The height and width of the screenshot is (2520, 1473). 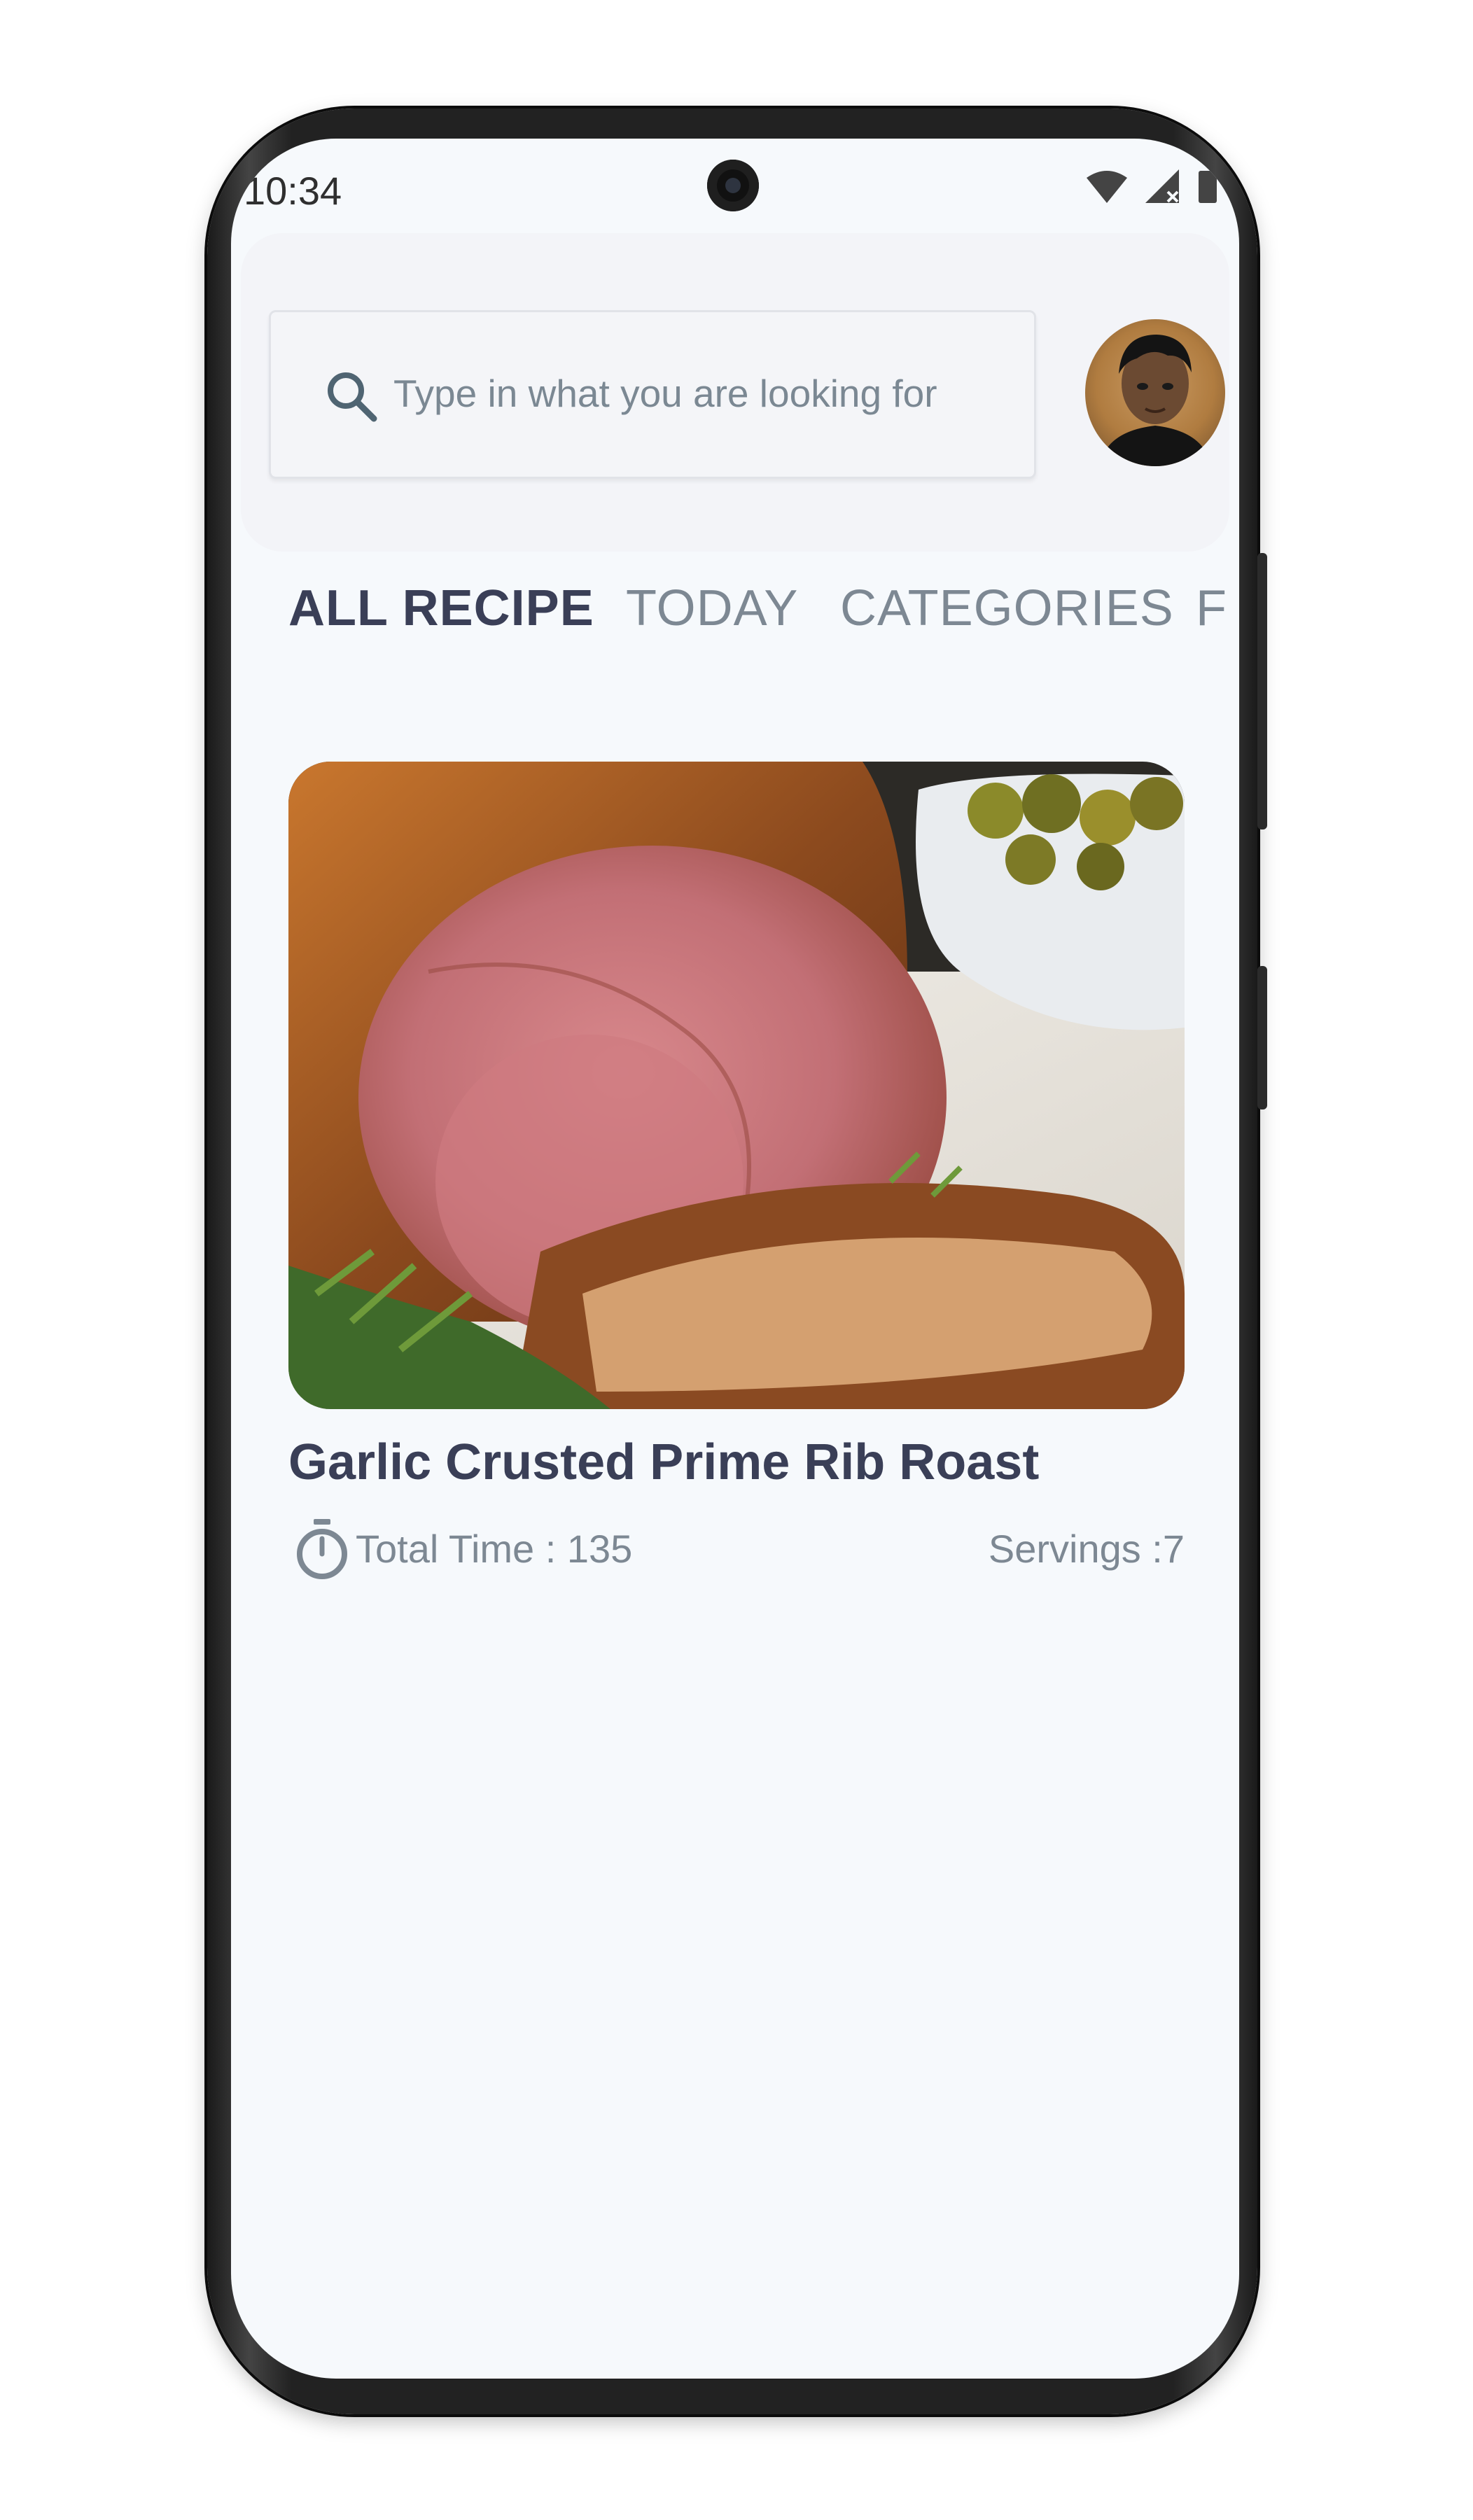 What do you see at coordinates (352, 397) in the screenshot?
I see `search-icon` at bounding box center [352, 397].